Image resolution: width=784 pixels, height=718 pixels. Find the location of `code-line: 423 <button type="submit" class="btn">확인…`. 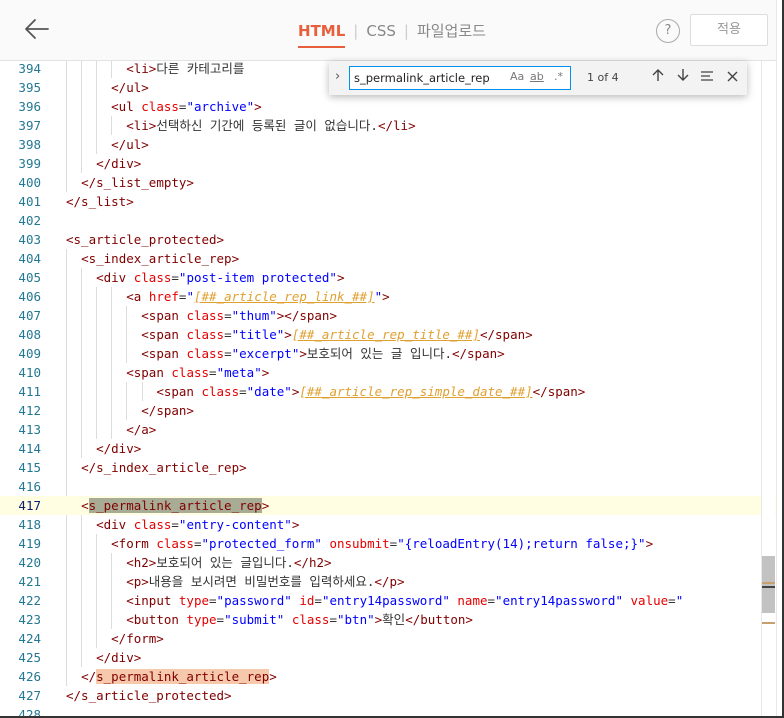

code-line: 423 <button type="submit" class="btn">확인… is located at coordinates (392, 619).